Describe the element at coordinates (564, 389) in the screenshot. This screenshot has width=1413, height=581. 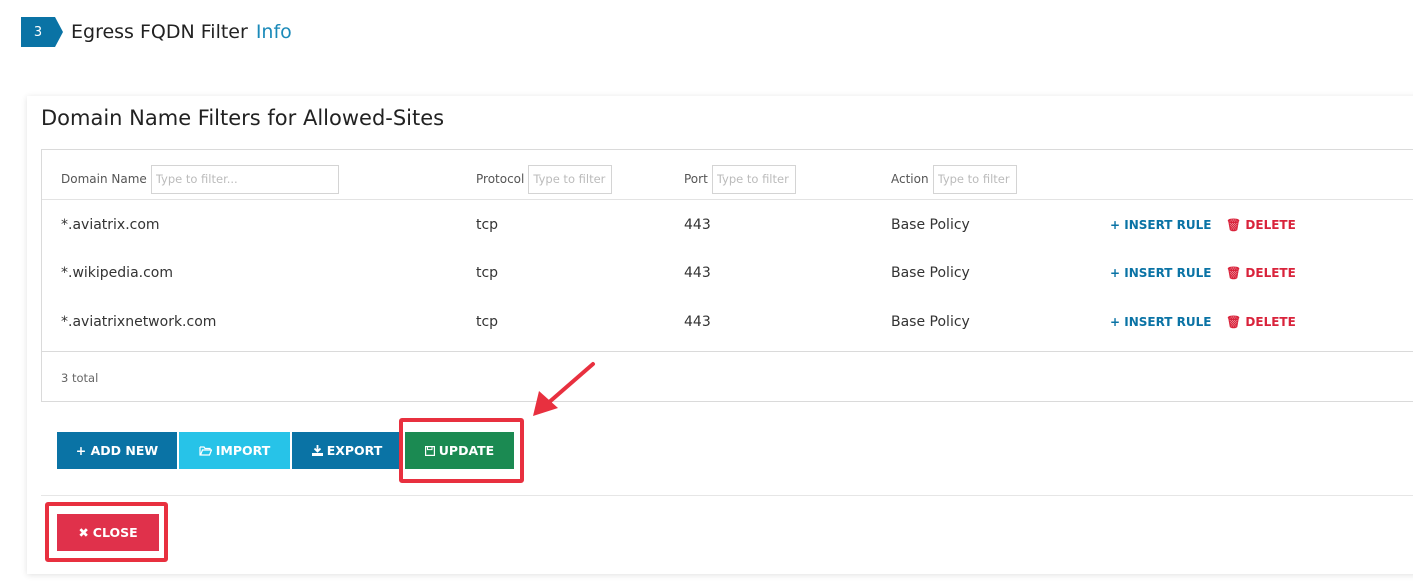
I see `annotation-arrow` at that location.